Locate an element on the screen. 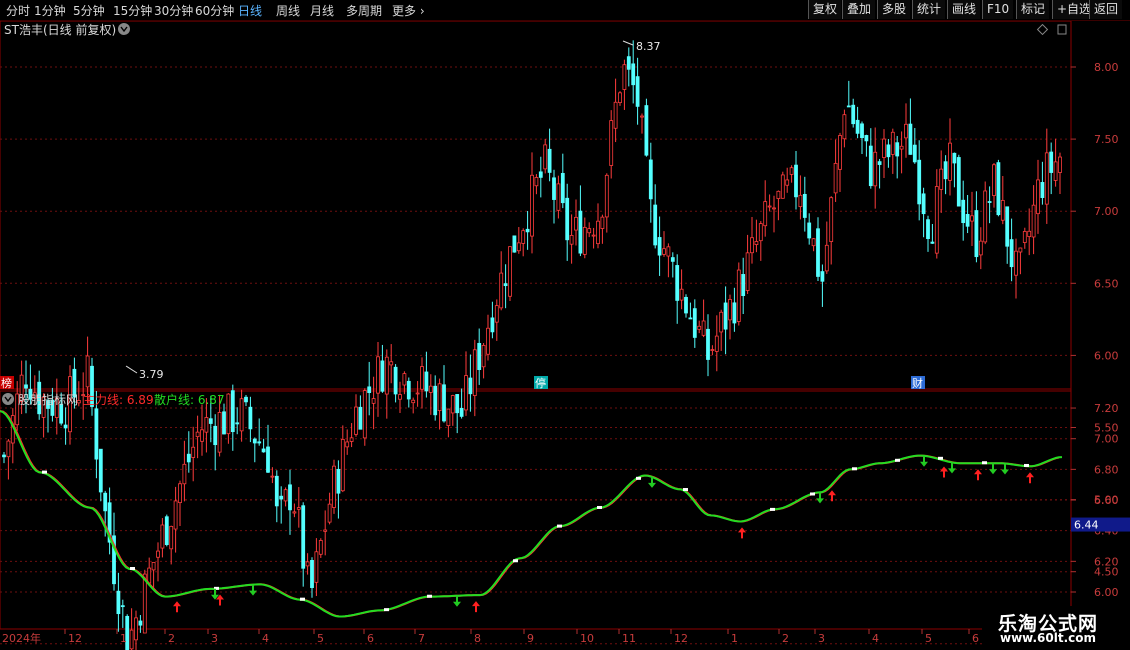 The image size is (1130, 650). toolbar-button-6: 标记 is located at coordinates (1033, 9).